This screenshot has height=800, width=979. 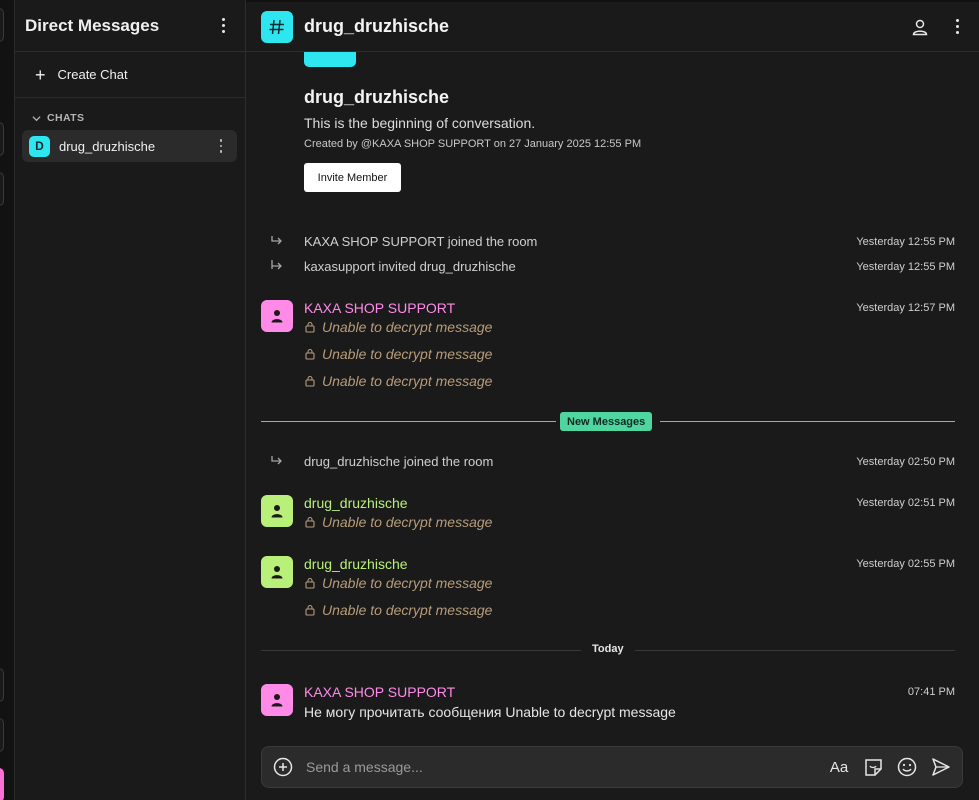 I want to click on event-text: KAXA SHOP SUPPORT joined the room, so click(x=421, y=241).